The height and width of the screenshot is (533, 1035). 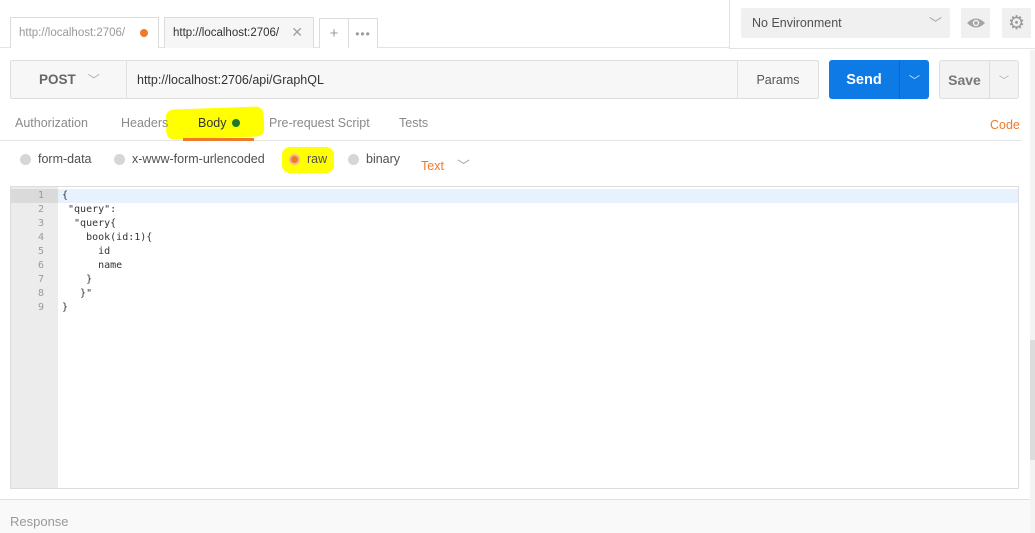 I want to click on tab-tests: Tests, so click(x=413, y=123).